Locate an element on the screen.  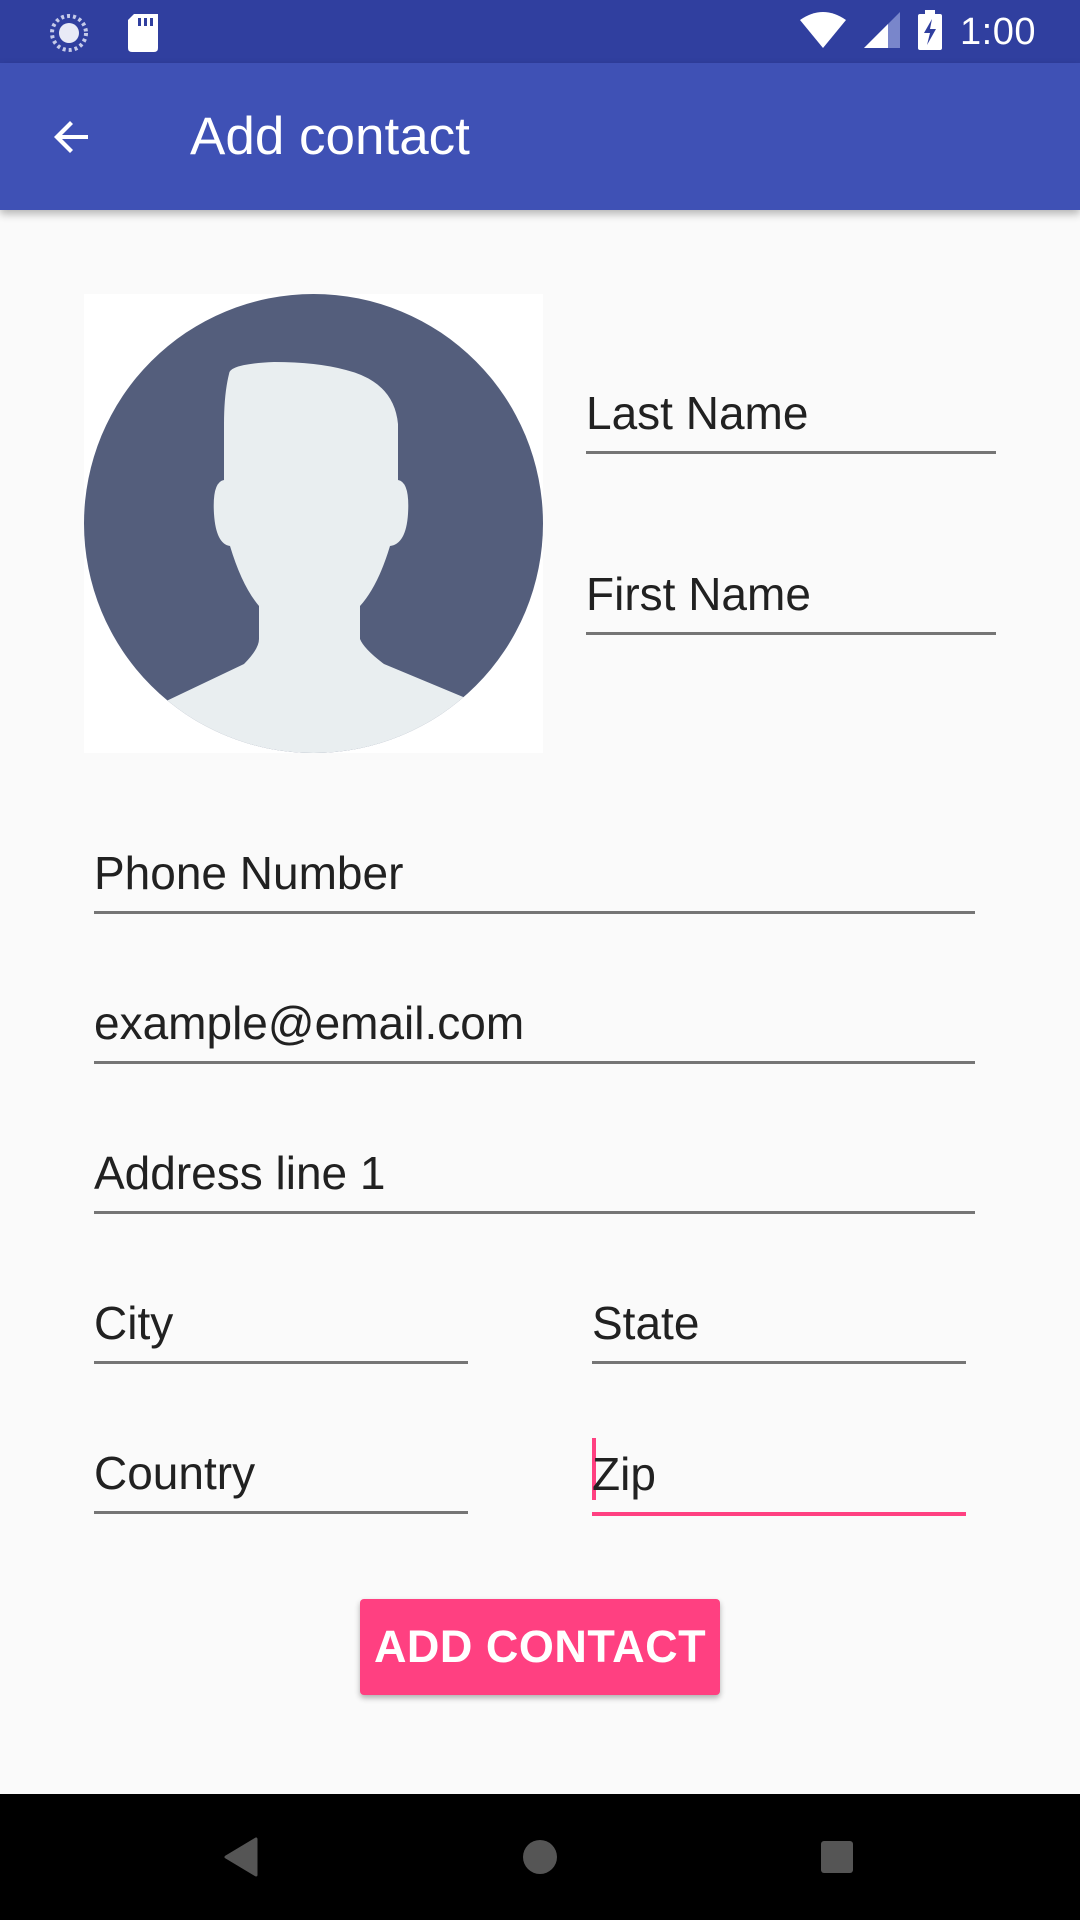
first-name-placeholder: First Name is located at coordinates (698, 594).